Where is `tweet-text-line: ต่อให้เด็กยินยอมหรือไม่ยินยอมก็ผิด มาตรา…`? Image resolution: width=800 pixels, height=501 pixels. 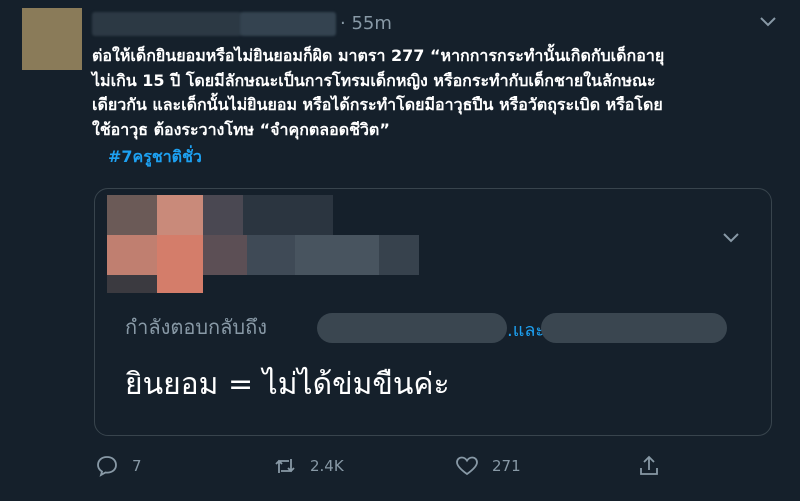 tweet-text-line: ต่อให้เด็กยินยอมหรือไม่ยินยอมก็ผิด มาตรา… is located at coordinates (378, 55).